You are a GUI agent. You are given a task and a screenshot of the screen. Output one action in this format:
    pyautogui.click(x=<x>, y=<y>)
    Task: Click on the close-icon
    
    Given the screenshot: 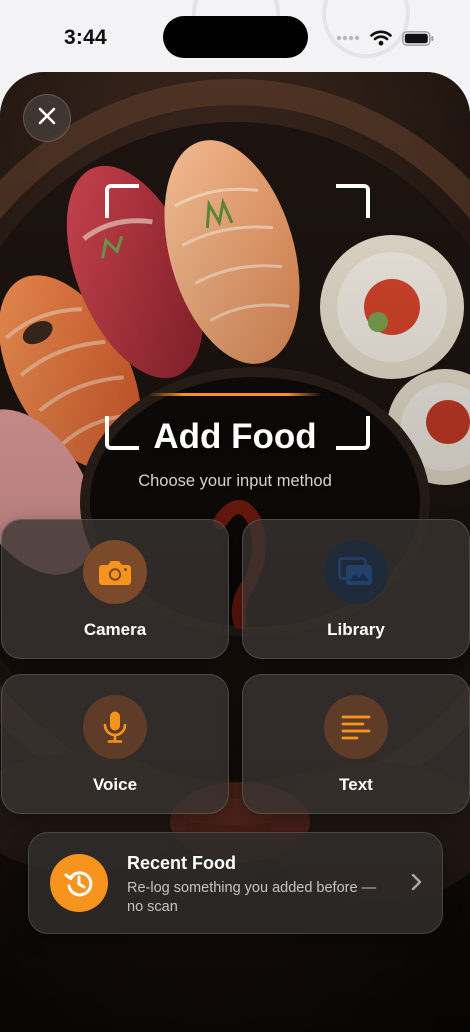 What is the action you would take?
    pyautogui.click(x=47, y=118)
    